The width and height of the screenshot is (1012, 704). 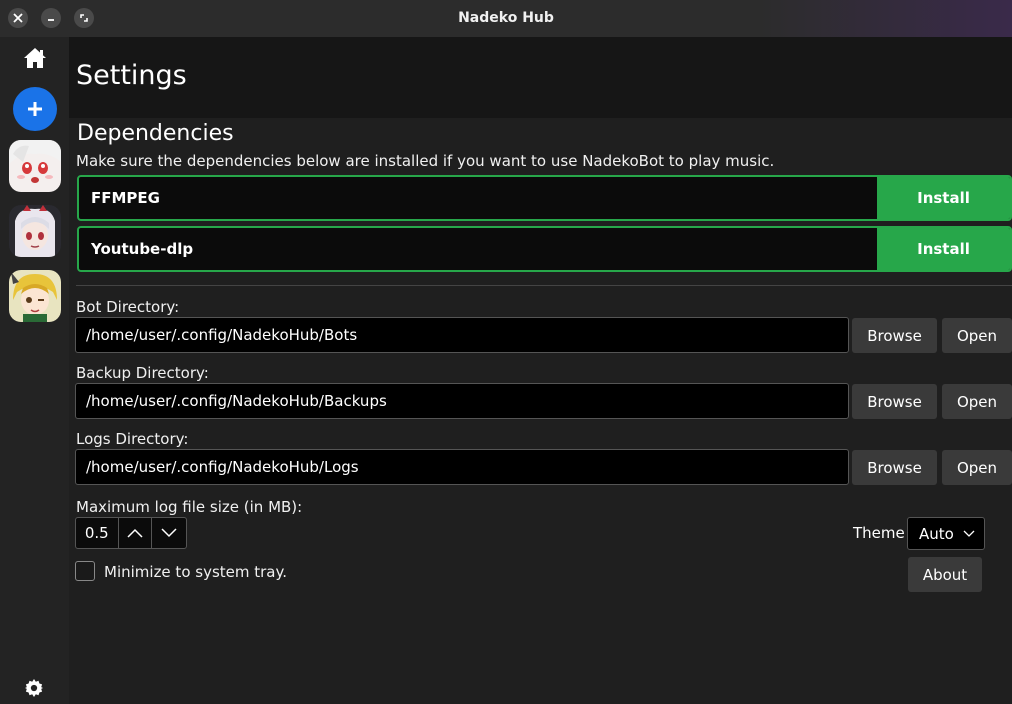 What do you see at coordinates (97, 533) in the screenshot?
I see `log-size-input: 0.5` at bounding box center [97, 533].